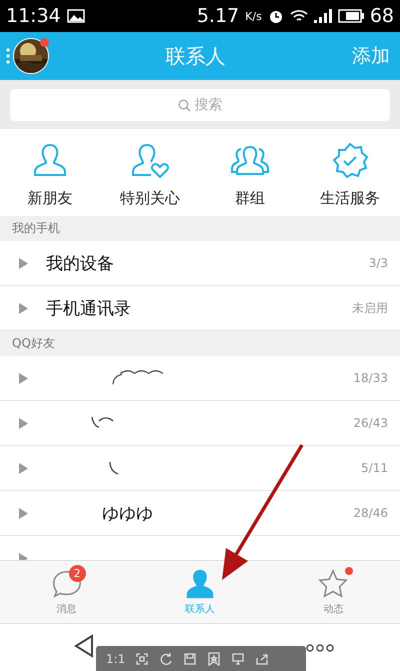 The height and width of the screenshot is (671, 400). Describe the element at coordinates (374, 468) in the screenshot. I see `group-count: 5/11` at that location.